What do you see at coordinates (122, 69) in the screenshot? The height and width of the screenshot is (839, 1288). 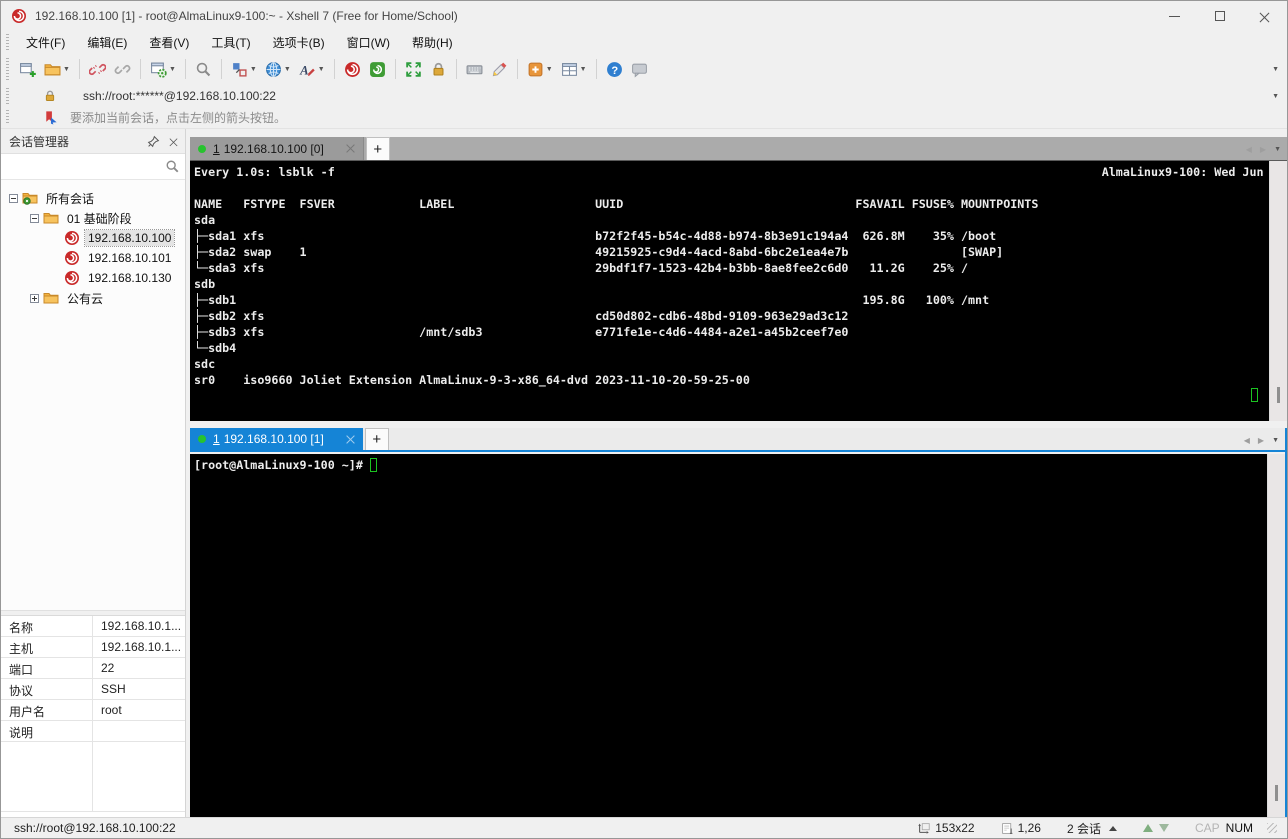 I see `reconnect-button` at bounding box center [122, 69].